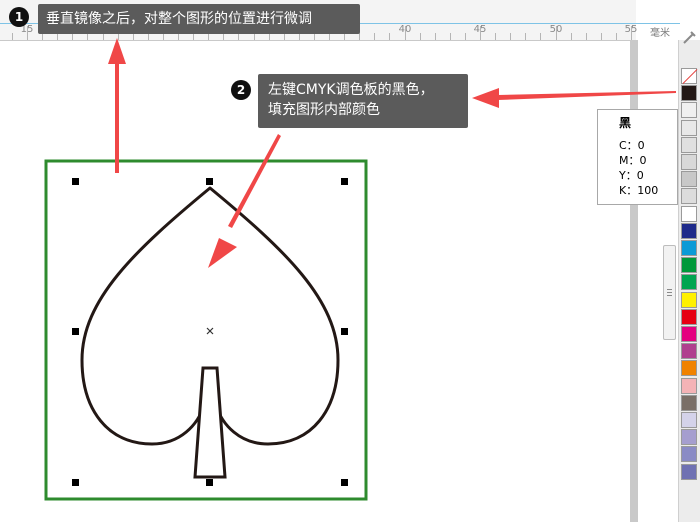 The height and width of the screenshot is (522, 700). Describe the element at coordinates (241, 90) in the screenshot. I see `step-badge-2: 2` at that location.